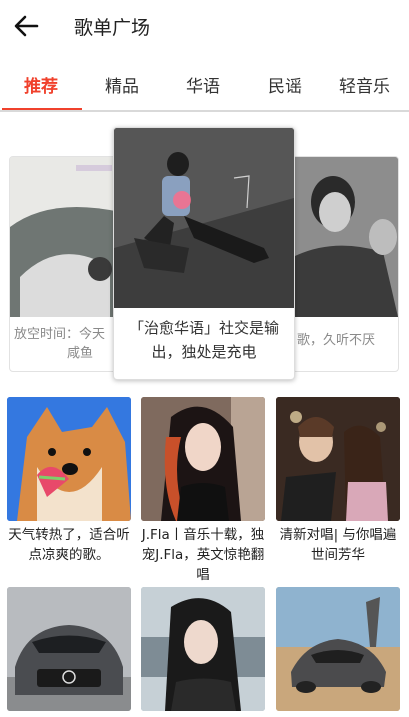 This screenshot has height=717, width=409. I want to click on banner-right-cover, so click(345, 237).